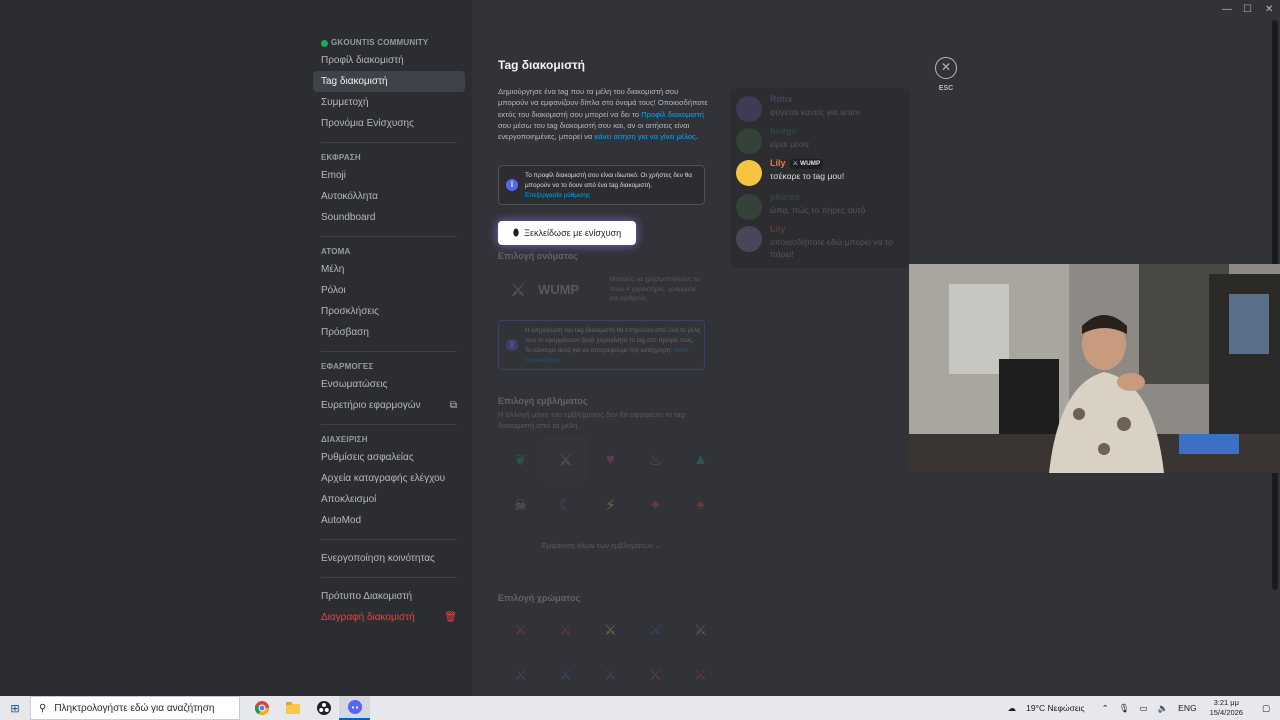 Image resolution: width=1280 pixels, height=720 pixels. What do you see at coordinates (389, 520) in the screenshot?
I see `sidebar-item-automod: AutoMod` at bounding box center [389, 520].